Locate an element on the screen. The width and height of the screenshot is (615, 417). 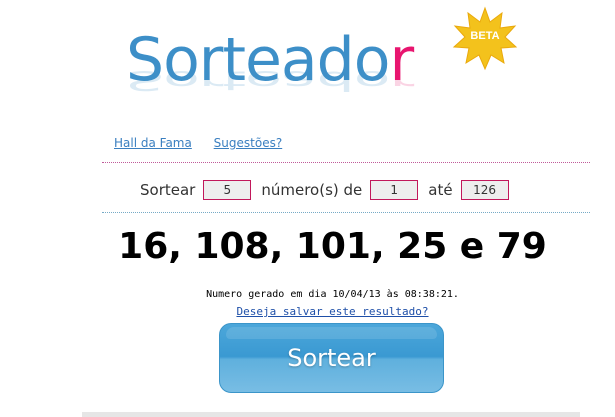
from-input is located at coordinates (394, 190).